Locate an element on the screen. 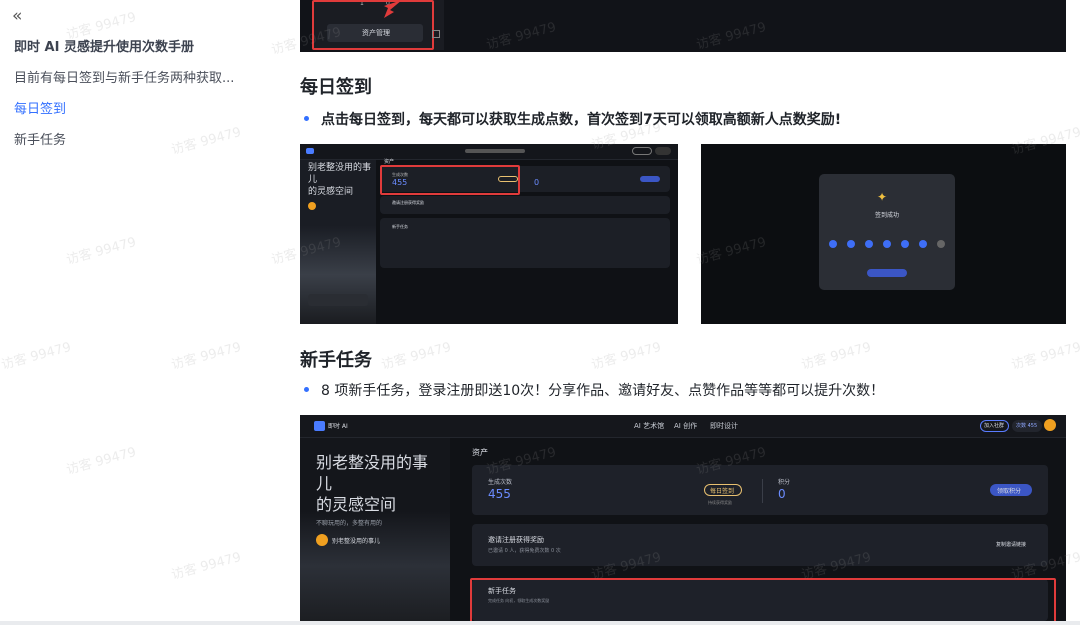 The width and height of the screenshot is (1080, 625). daily-signin-button: 每日签到 is located at coordinates (722, 491).